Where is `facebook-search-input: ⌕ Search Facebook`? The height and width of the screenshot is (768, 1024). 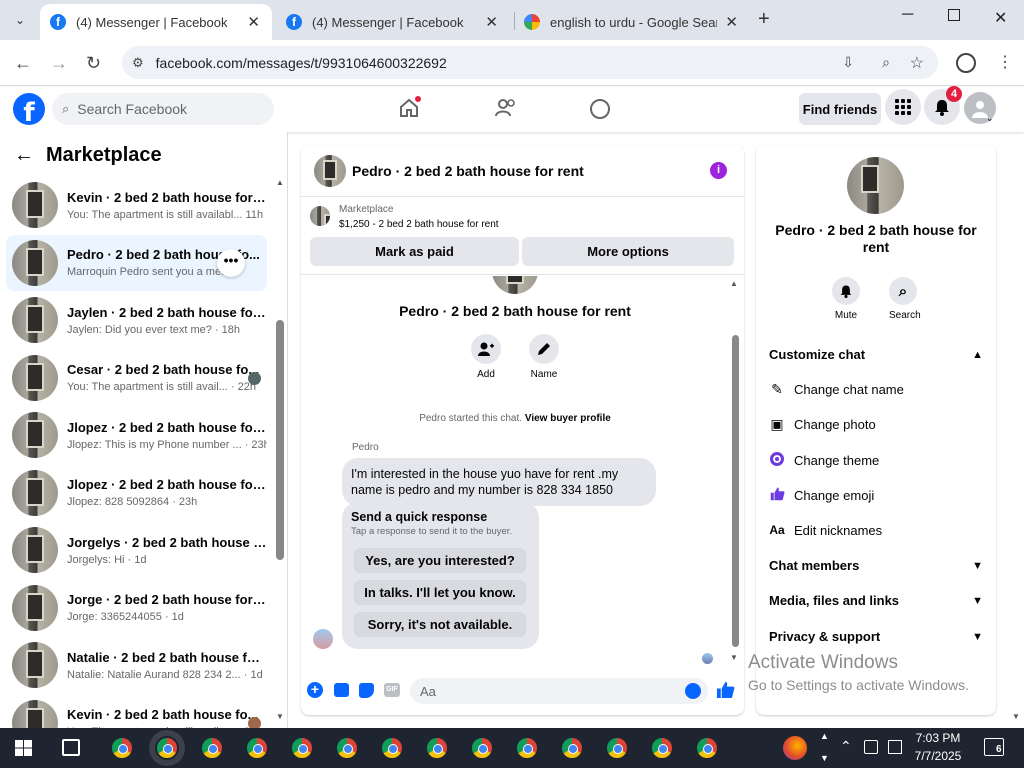
facebook-search-input: ⌕ Search Facebook is located at coordinates (163, 109).